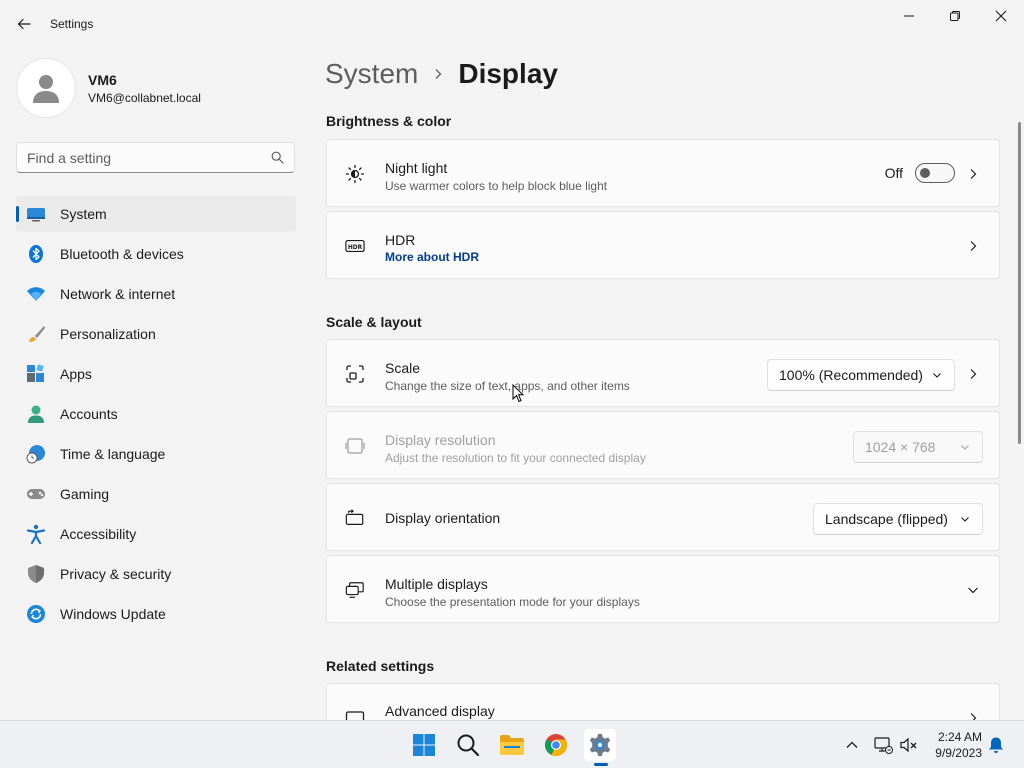  I want to click on taskbar: 2:24 AM 9/9/2023, so click(512, 744).